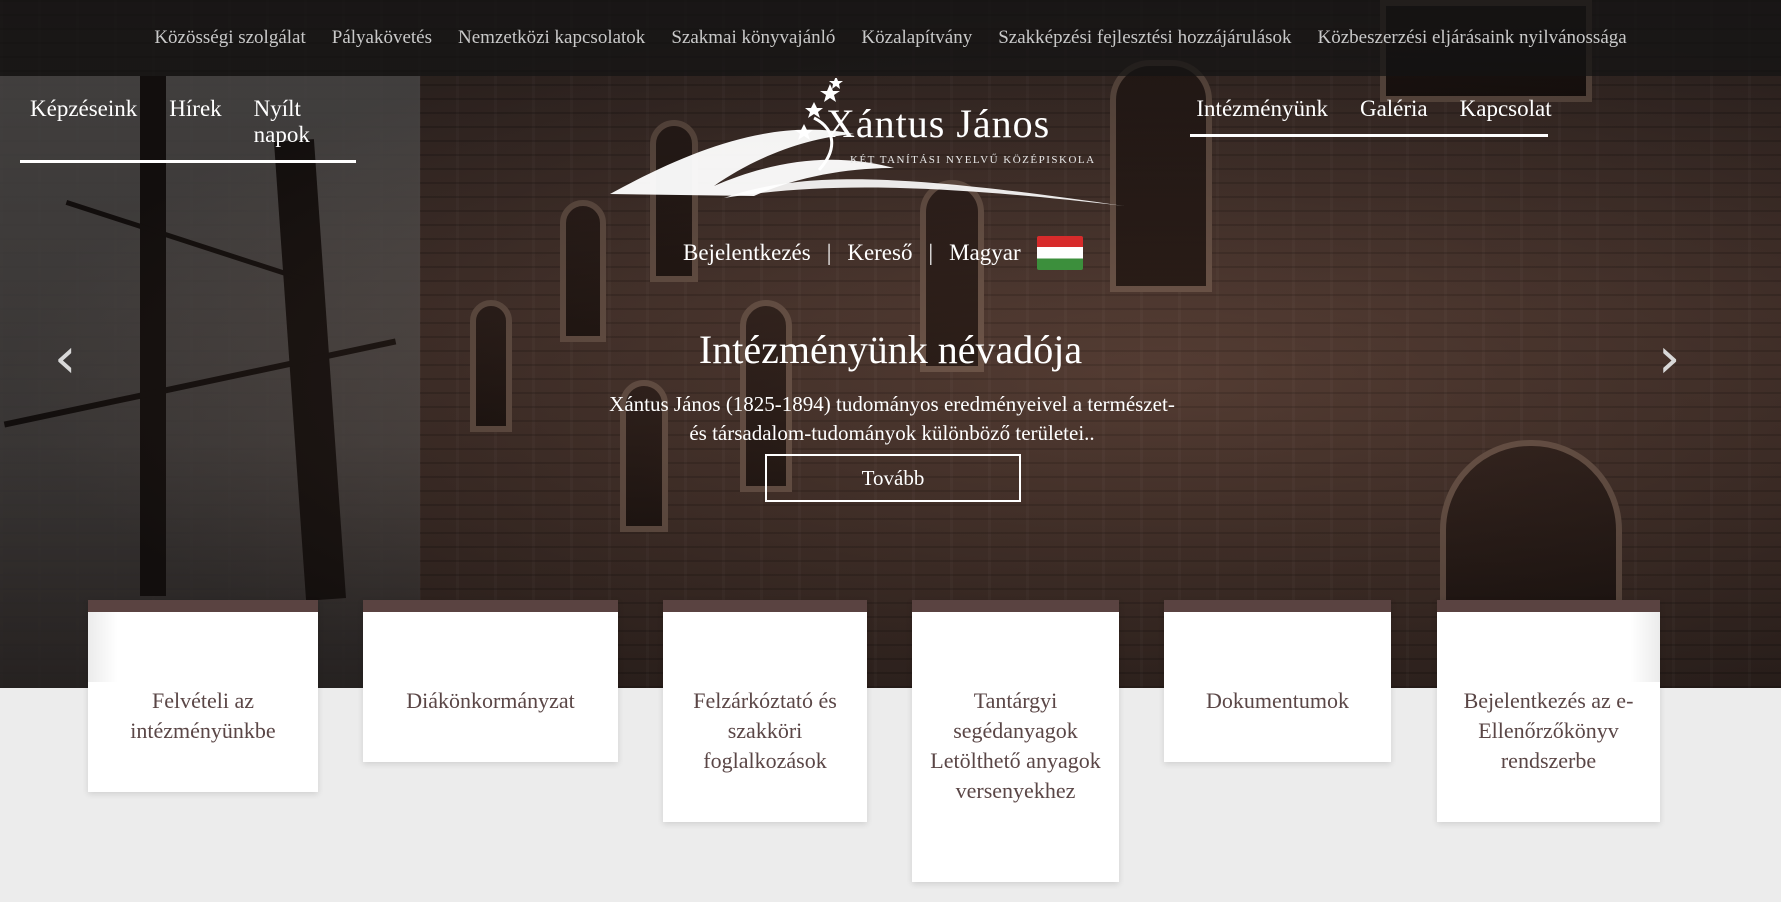  What do you see at coordinates (1144, 38) in the screenshot?
I see `topbar-link-vocational-contributions: Szakképzési fejlesztési hozzájárulások` at bounding box center [1144, 38].